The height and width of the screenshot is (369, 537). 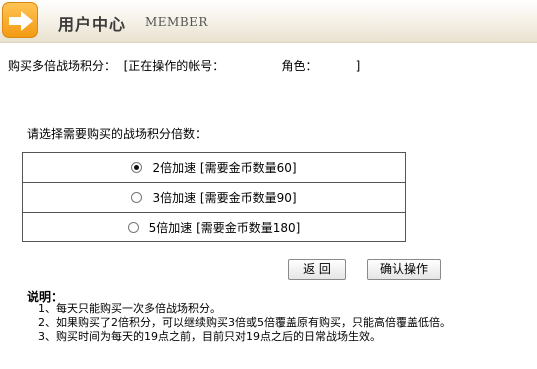 I want to click on note-item: 1、每天只能购买一次多倍战场积分。, so click(x=129, y=308).